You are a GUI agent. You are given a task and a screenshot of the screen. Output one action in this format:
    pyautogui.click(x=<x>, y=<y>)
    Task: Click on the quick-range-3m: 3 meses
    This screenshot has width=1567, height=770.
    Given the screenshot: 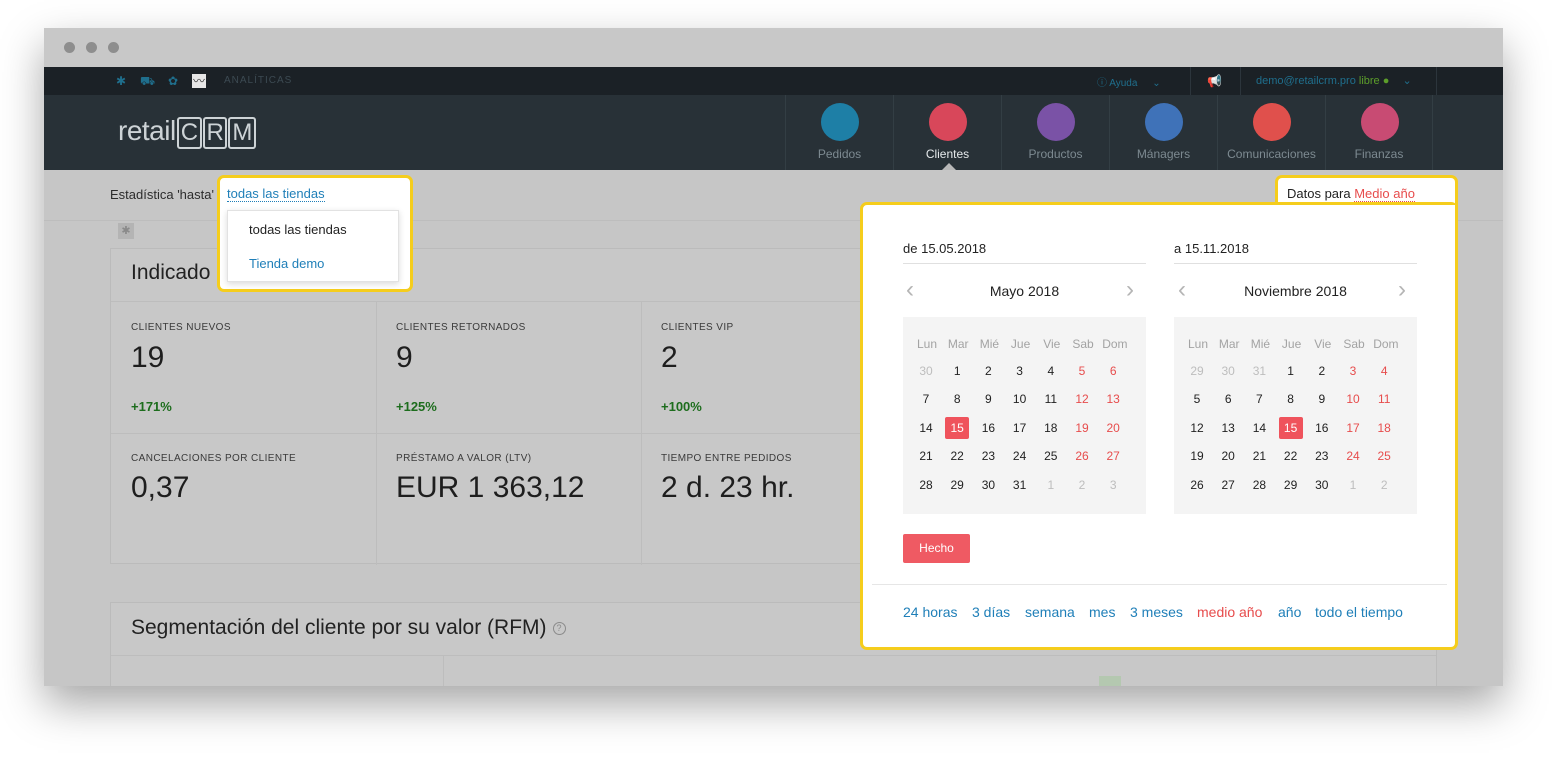 What is the action you would take?
    pyautogui.click(x=1156, y=612)
    